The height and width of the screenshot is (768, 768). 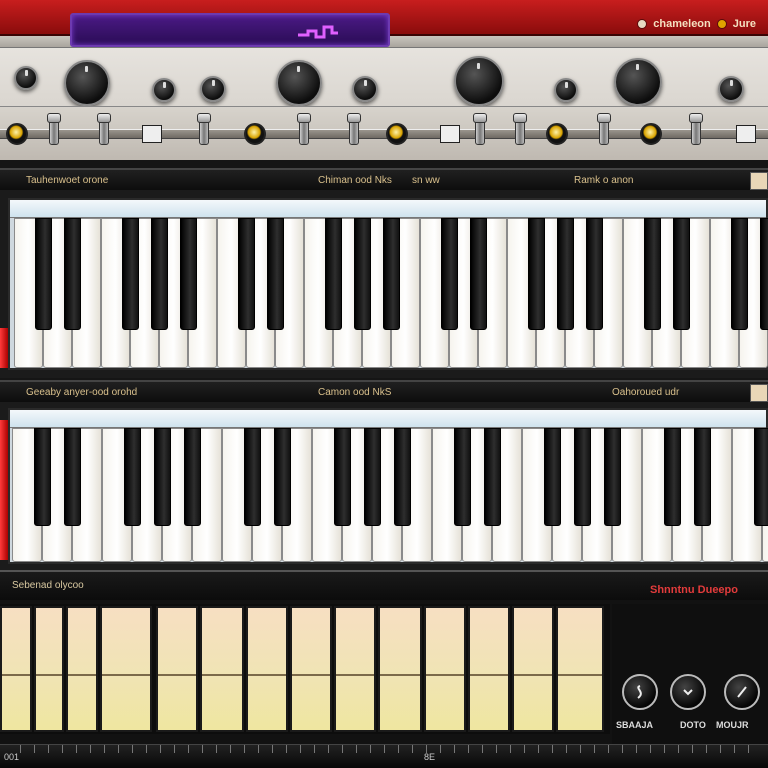 I want to click on lower-header-center: Camon ood NkS, so click(x=355, y=392).